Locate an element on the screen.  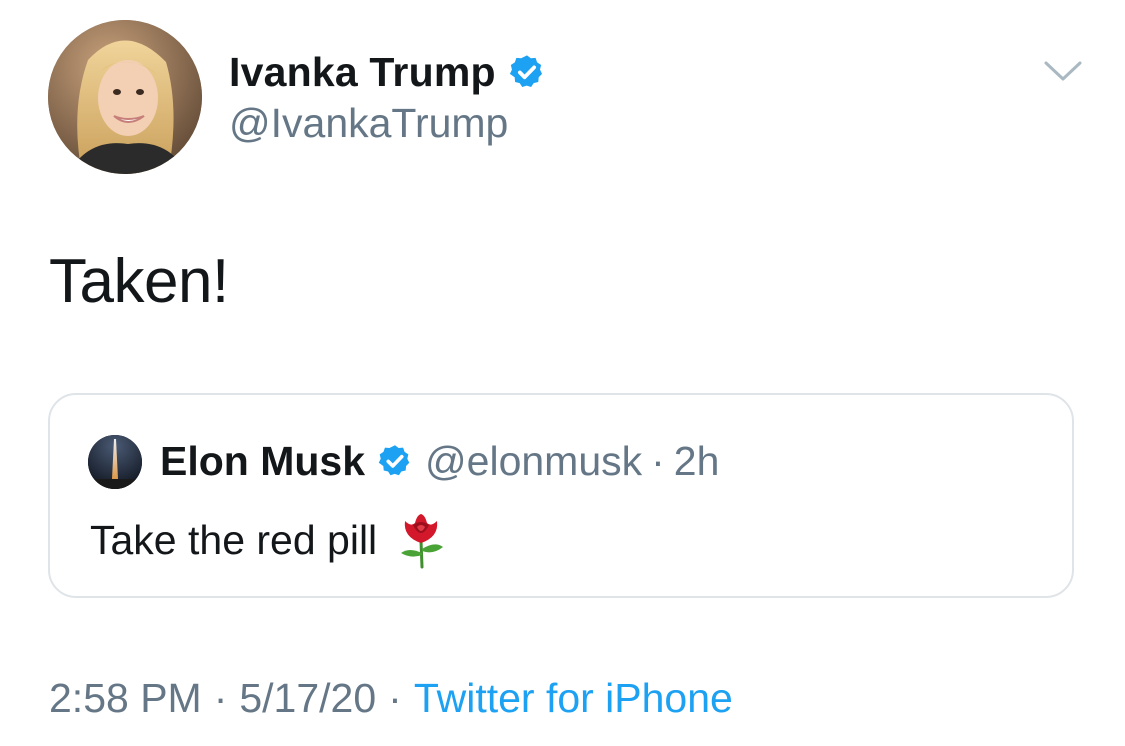
author-handle: @IvankaTrump is located at coordinates (368, 123).